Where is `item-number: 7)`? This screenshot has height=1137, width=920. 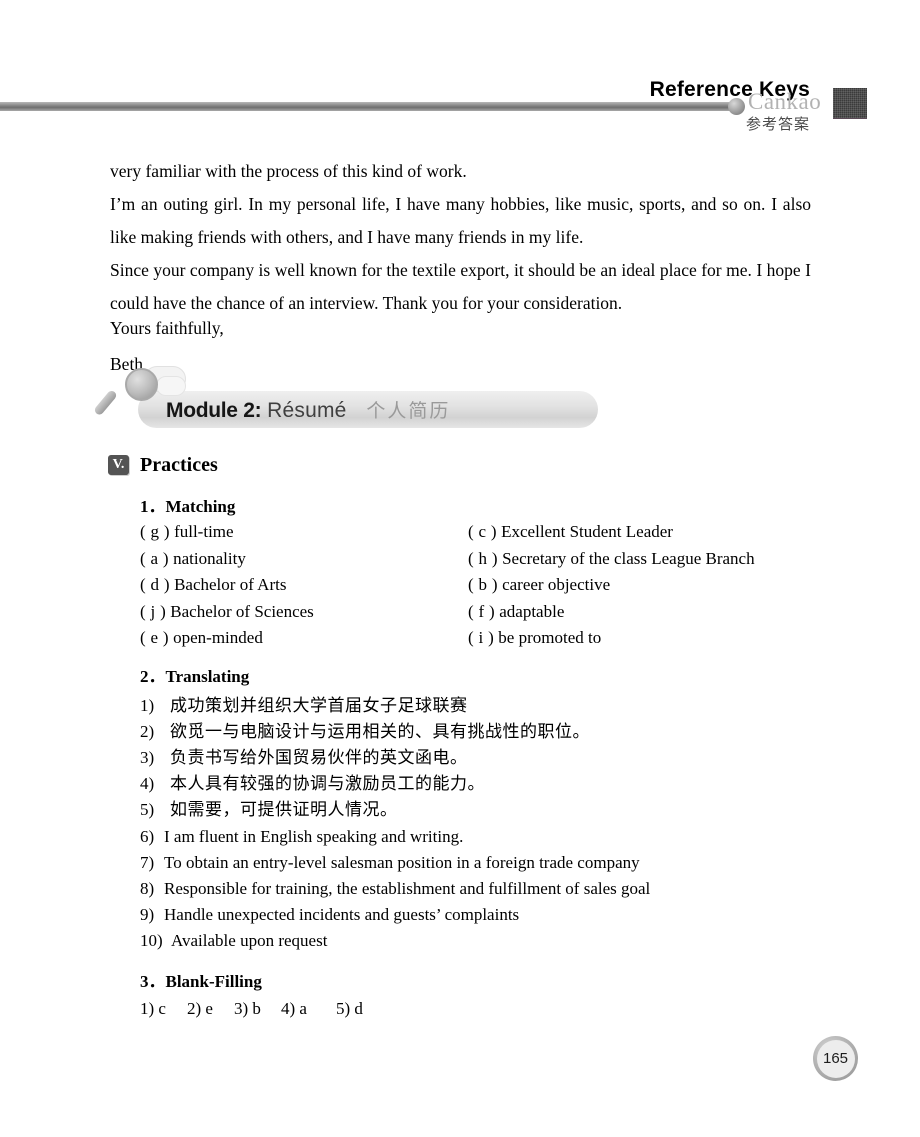 item-number: 7) is located at coordinates (147, 862).